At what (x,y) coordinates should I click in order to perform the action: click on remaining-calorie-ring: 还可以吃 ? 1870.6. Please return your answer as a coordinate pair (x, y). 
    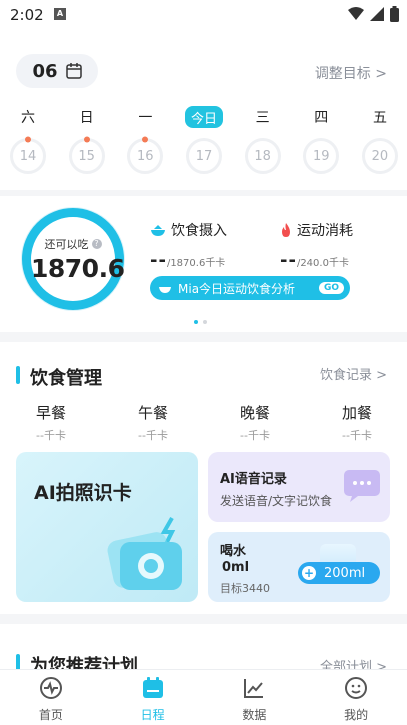
    Looking at the image, I should click on (73, 259).